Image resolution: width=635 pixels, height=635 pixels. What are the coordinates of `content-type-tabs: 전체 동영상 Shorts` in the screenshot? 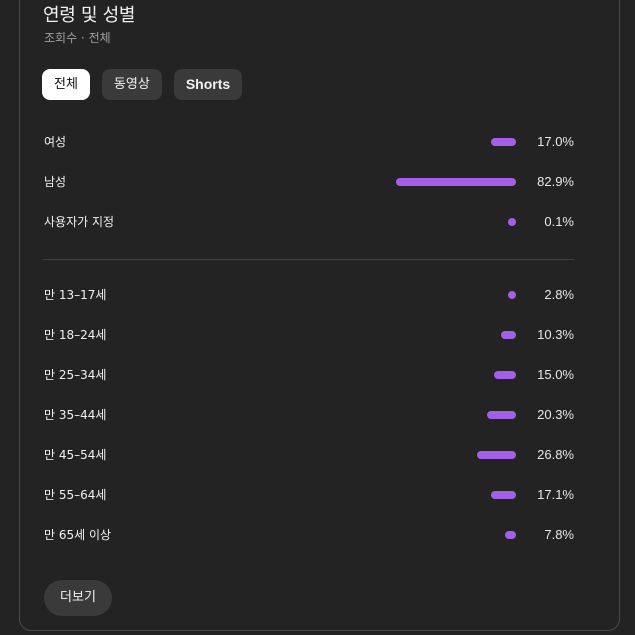 It's located at (142, 84).